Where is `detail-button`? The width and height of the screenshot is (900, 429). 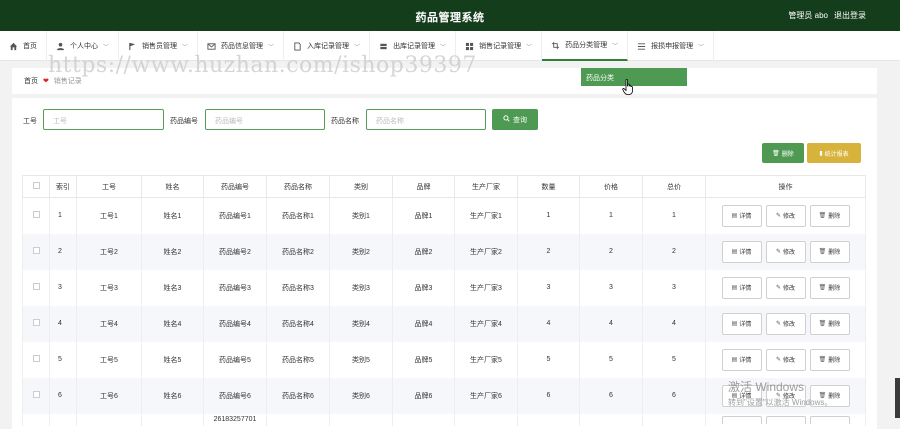
detail-button is located at coordinates (741, 419).